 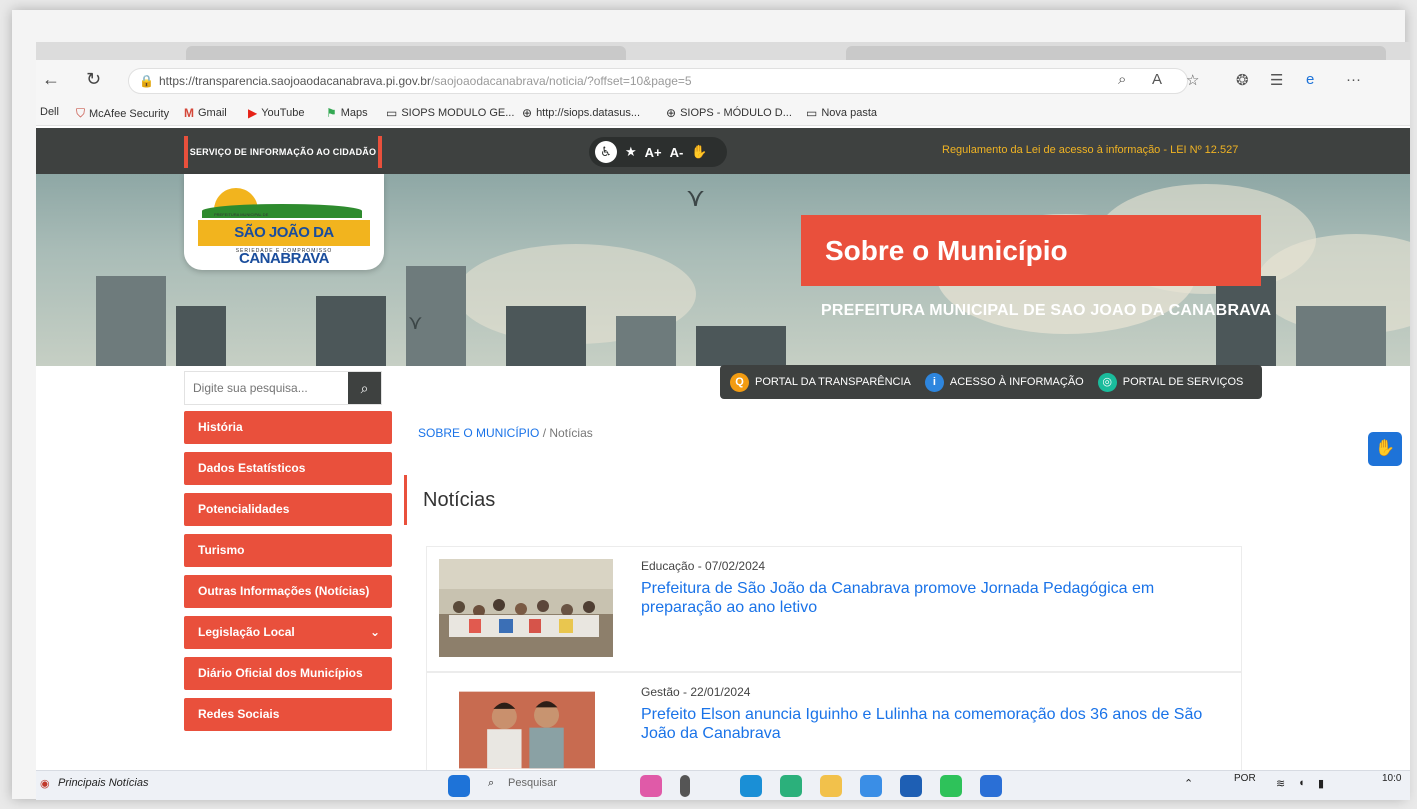 I want to click on sign-language-widget-icon: ✋, so click(x=1385, y=449).